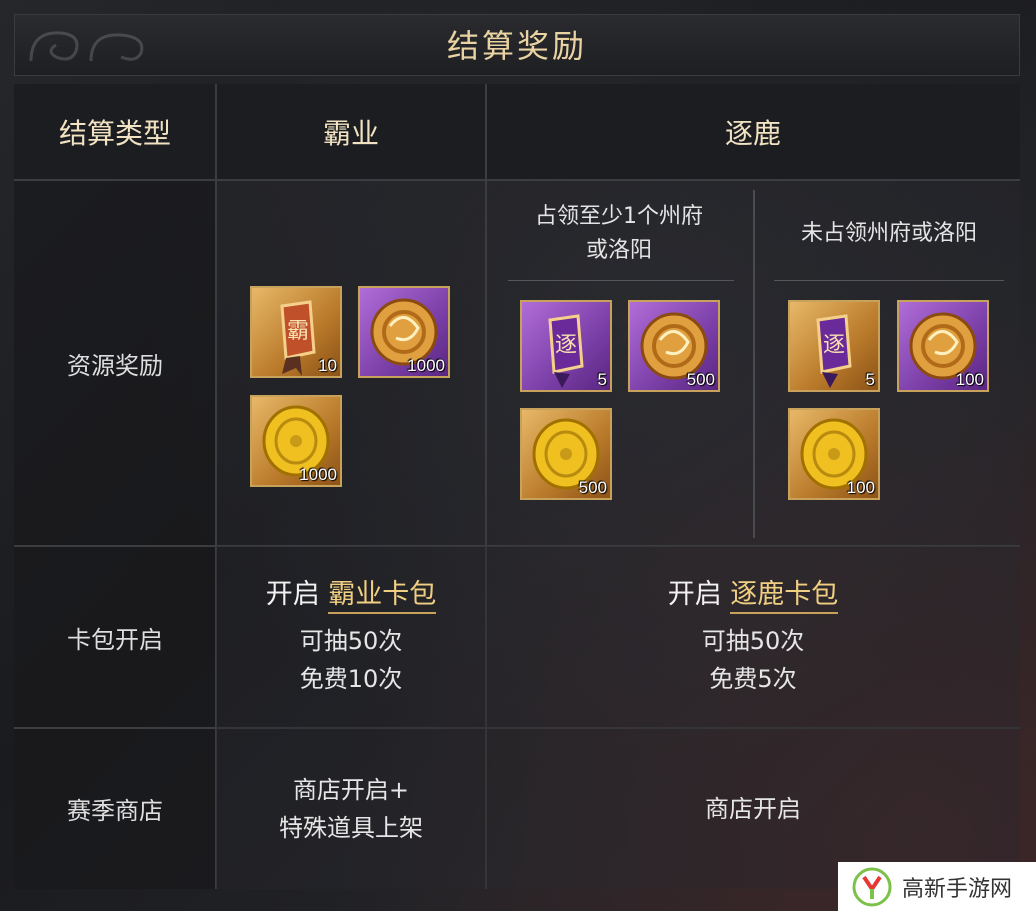 Image resolution: width=1036 pixels, height=911 pixels. What do you see at coordinates (753, 641) in the screenshot?
I see `zhulu-draw-count: 可抽50次` at bounding box center [753, 641].